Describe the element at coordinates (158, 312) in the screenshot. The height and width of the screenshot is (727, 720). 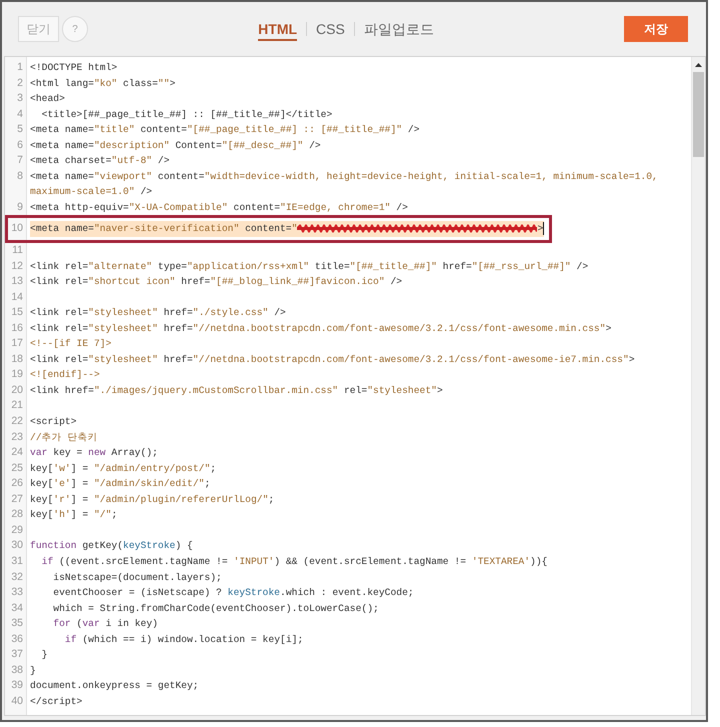
I see `code-line: <link rel="stylesheet" href="./style.css" />` at that location.